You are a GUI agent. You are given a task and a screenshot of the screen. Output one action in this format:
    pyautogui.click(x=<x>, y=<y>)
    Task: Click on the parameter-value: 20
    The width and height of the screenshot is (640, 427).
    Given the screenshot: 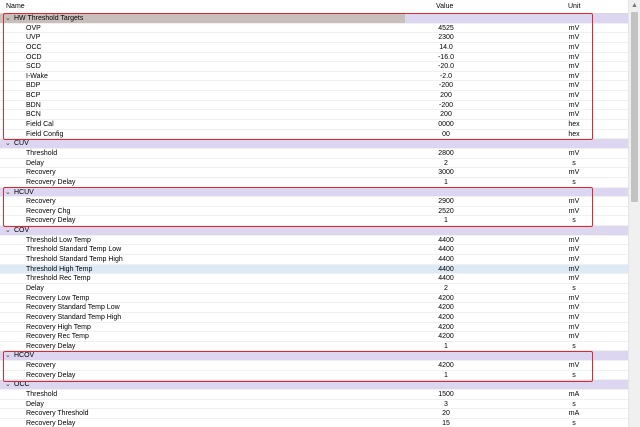 What is the action you would take?
    pyautogui.click(x=446, y=414)
    